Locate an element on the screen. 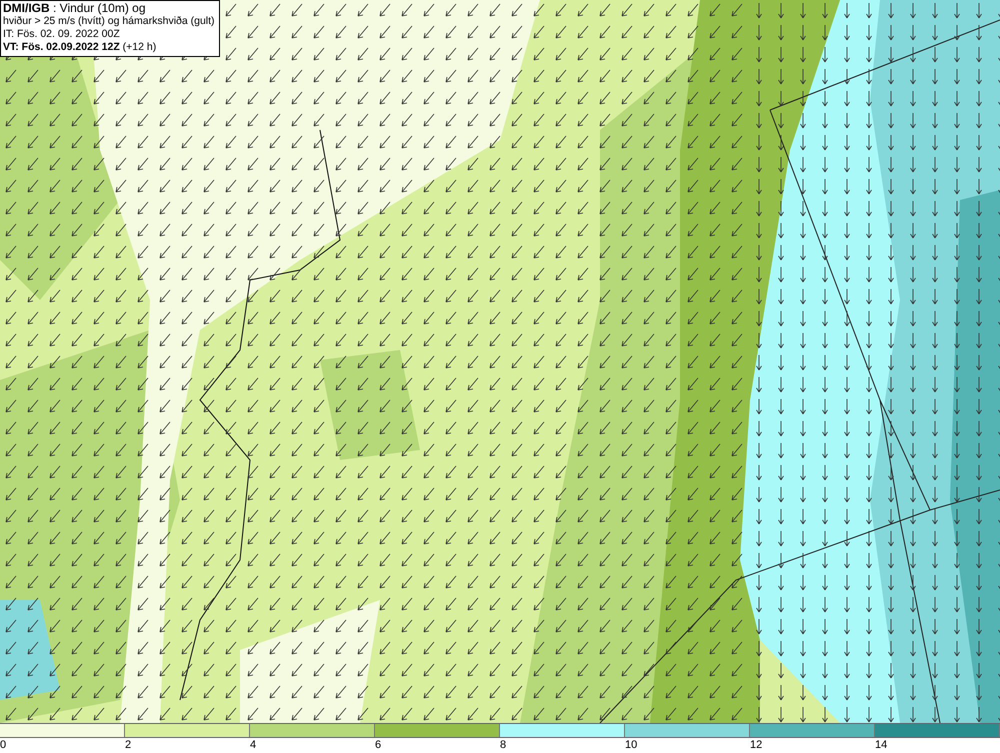 The height and width of the screenshot is (753, 1000). legend-text: VT: Fös. 02.09.2022 12Z (+12 h) is located at coordinates (80, 47).